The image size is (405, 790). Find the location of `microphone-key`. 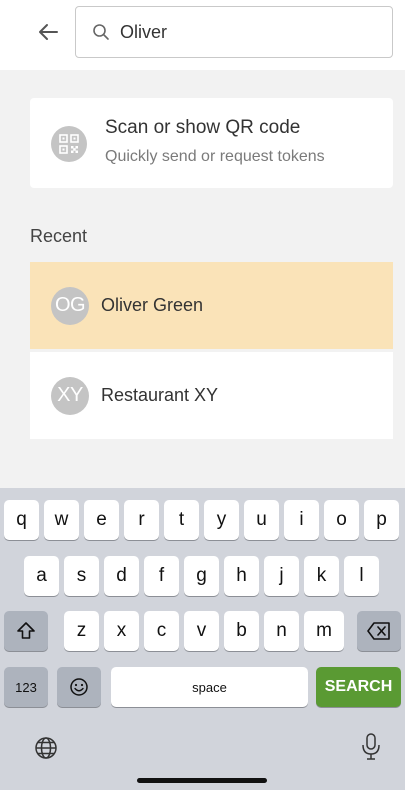

microphone-key is located at coordinates (371, 747).